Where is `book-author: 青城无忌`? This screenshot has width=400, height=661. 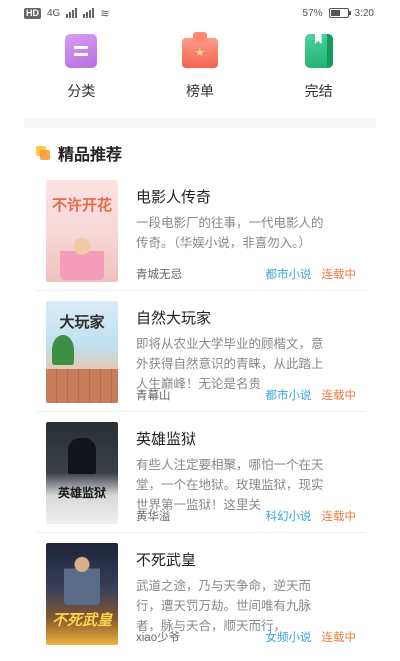 book-author: 青城无忌 is located at coordinates (159, 275).